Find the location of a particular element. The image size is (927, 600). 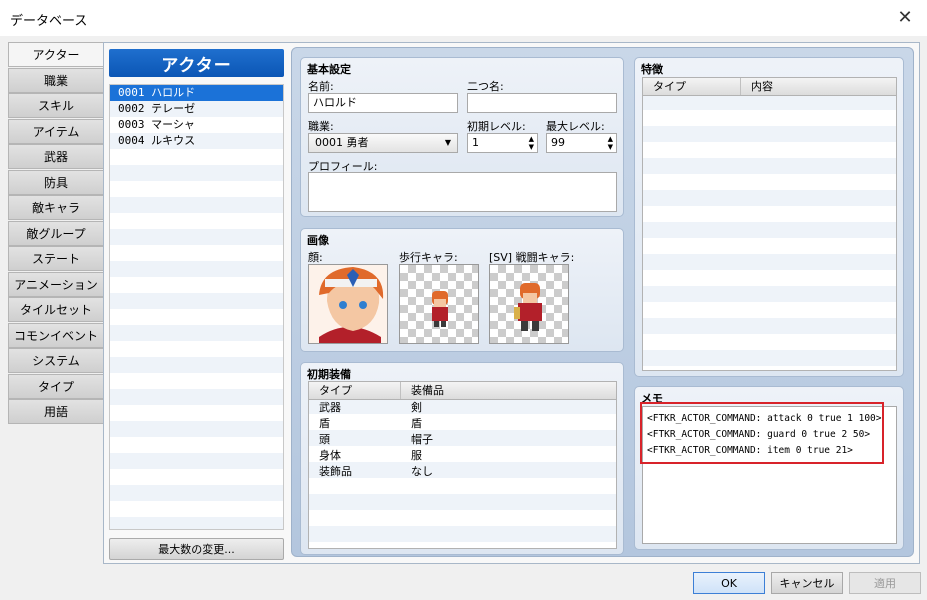

tab-enemy: 敵キャラ is located at coordinates (56, 207).